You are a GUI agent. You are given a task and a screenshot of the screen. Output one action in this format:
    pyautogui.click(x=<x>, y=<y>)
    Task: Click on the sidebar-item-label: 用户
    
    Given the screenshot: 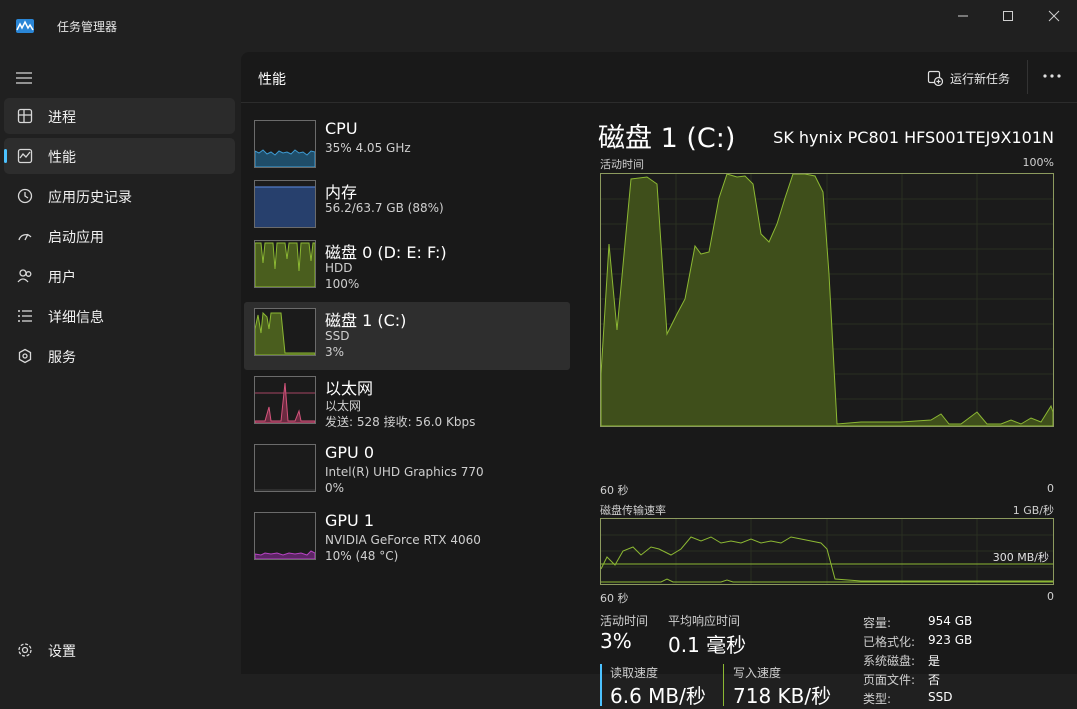 What is the action you would take?
    pyautogui.click(x=62, y=278)
    